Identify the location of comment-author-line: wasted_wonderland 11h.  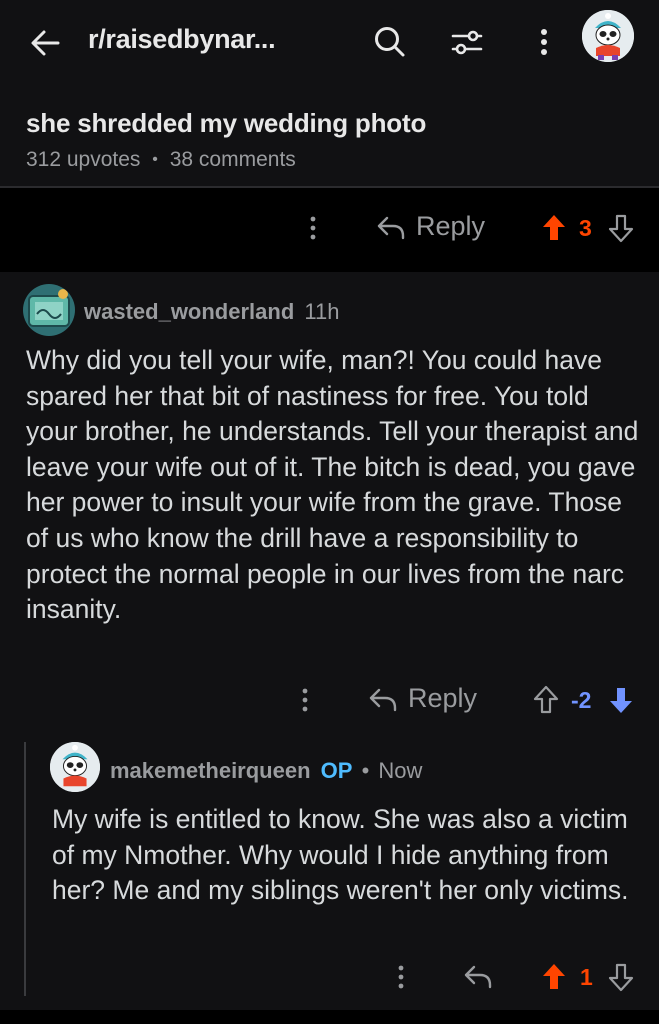
(211, 312).